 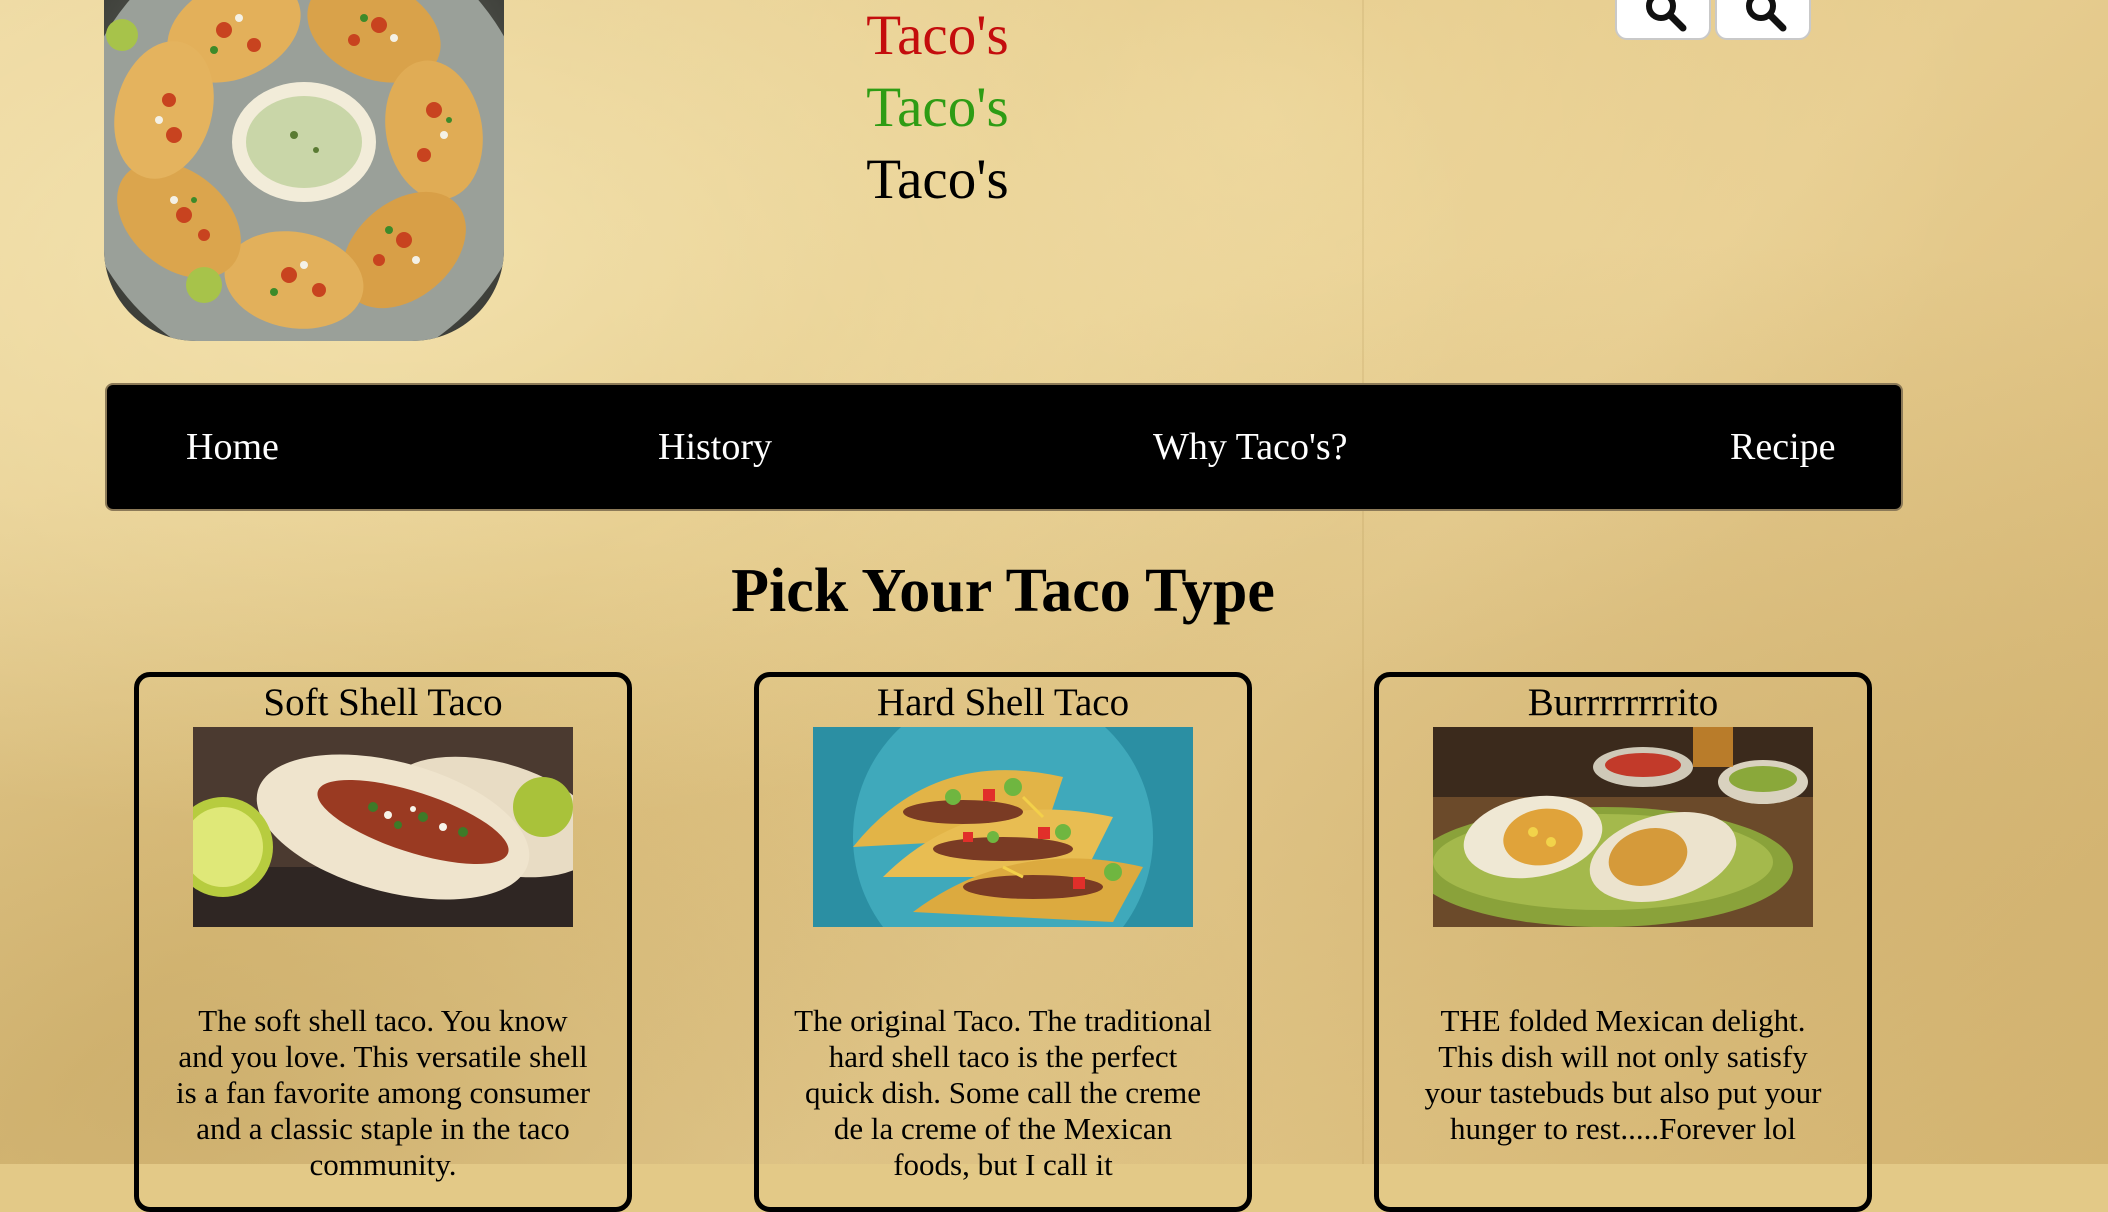 I want to click on soft-shell-taco-photo, so click(x=383, y=827).